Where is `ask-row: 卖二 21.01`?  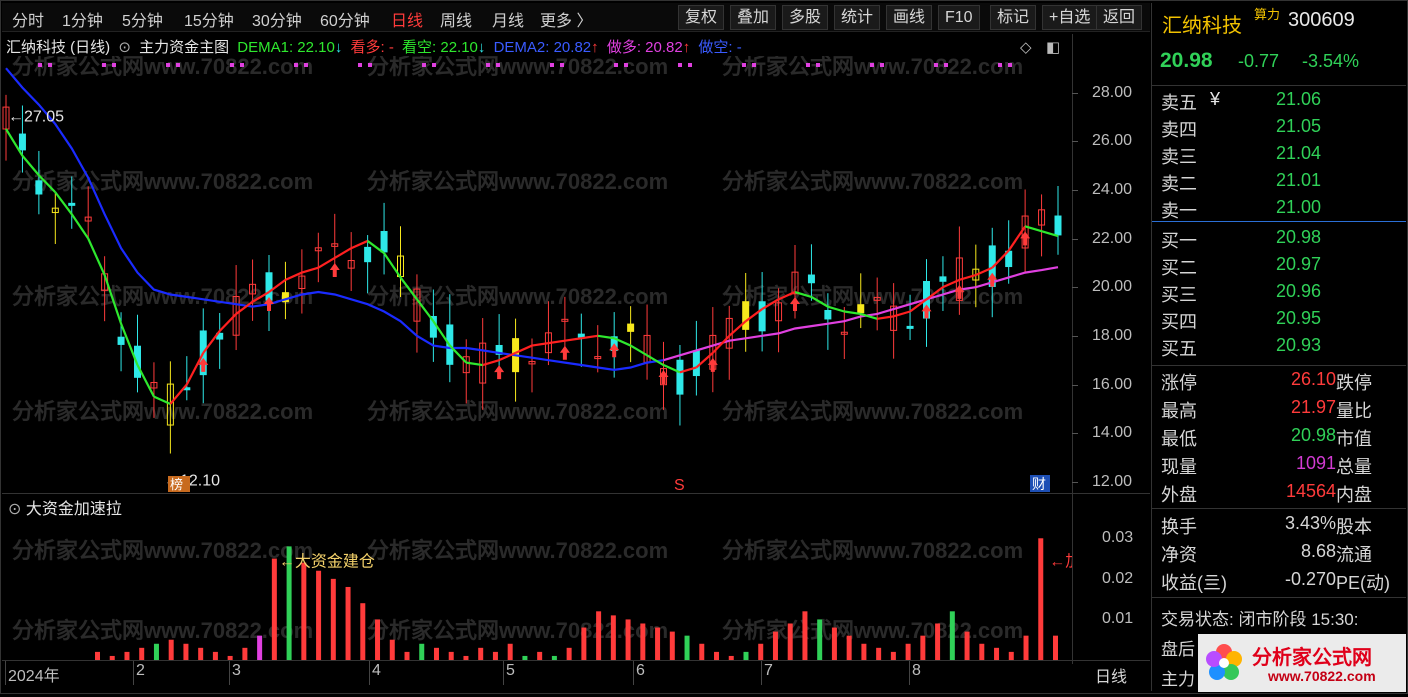
ask-row: 卖二 21.01 is located at coordinates (1279, 183).